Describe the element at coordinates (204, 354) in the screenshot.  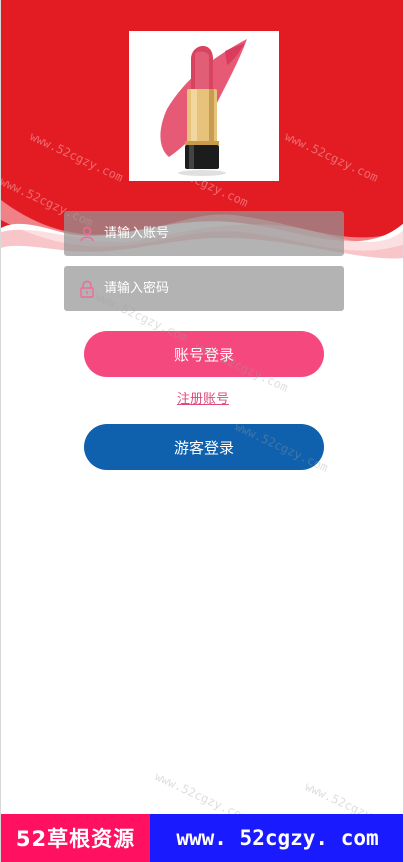
I see `account-login-button: 账号登录` at that location.